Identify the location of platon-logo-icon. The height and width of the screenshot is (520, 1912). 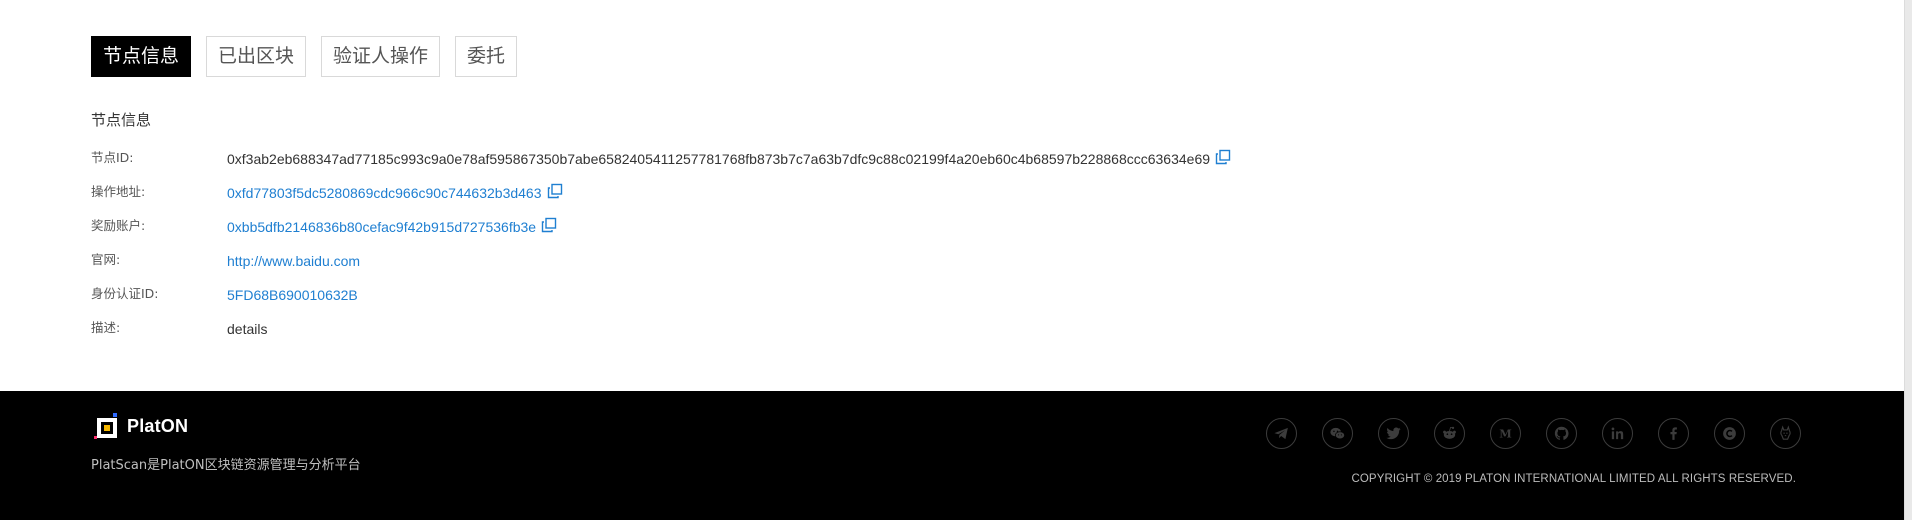
(105, 426).